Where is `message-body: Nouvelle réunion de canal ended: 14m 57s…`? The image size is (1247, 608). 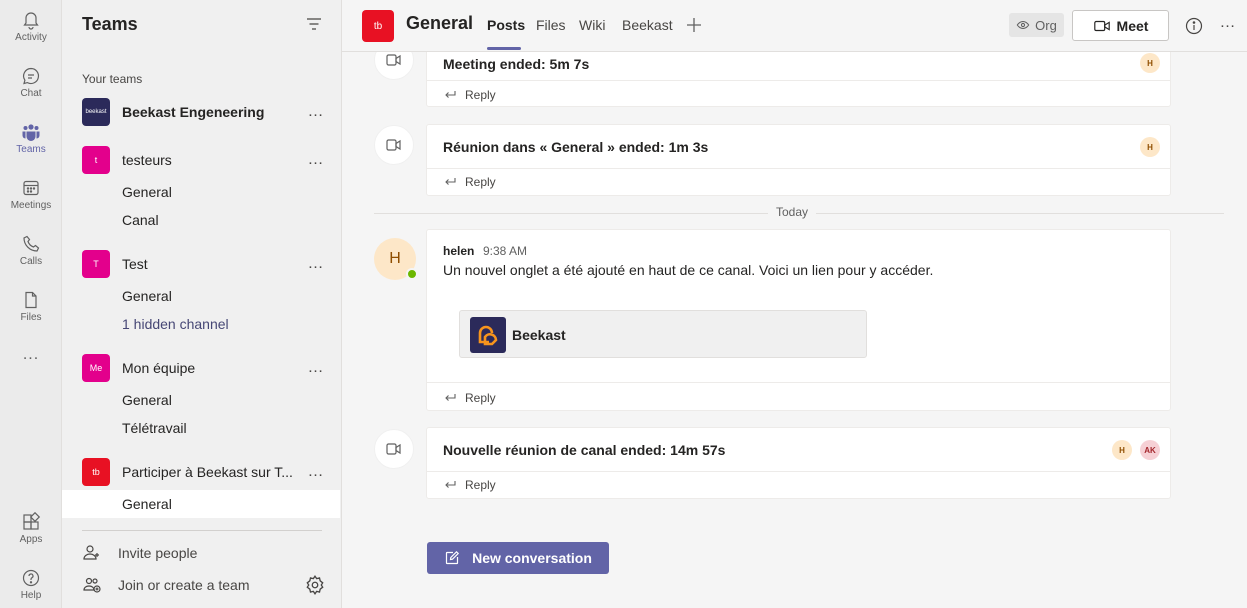
message-body: Nouvelle réunion de canal ended: 14m 57s… is located at coordinates (798, 450).